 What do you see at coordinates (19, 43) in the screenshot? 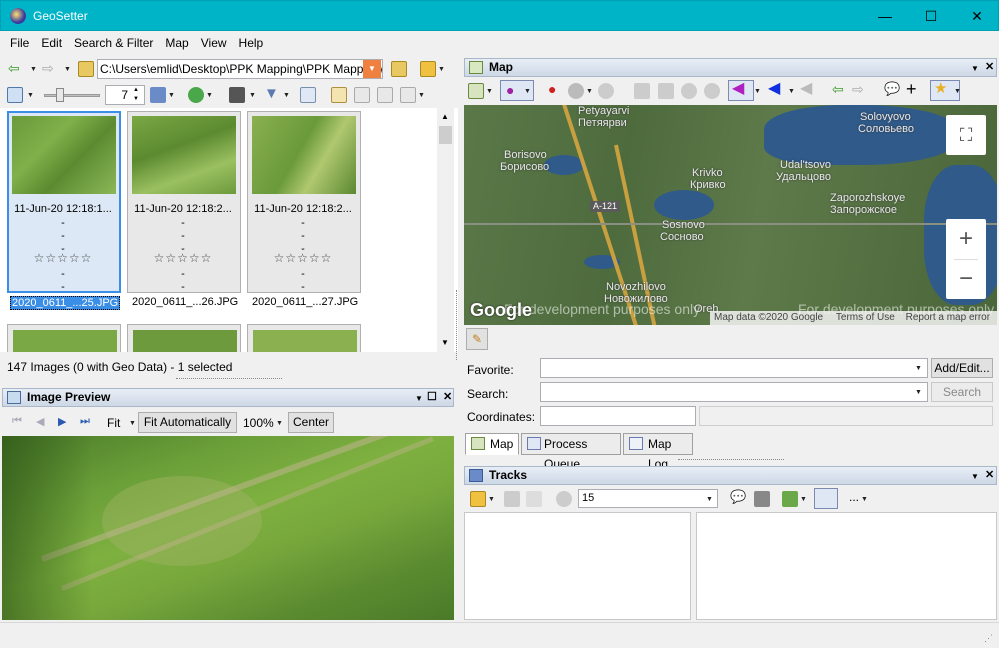
I see `menu-file: File` at bounding box center [19, 43].